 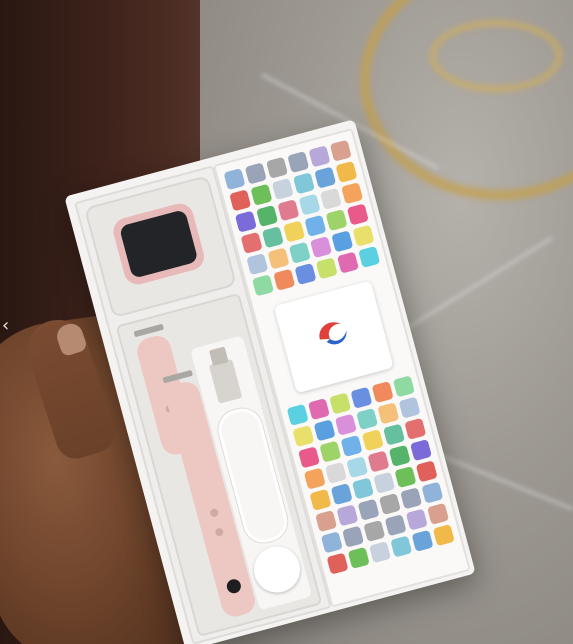 What do you see at coordinates (9, 326) in the screenshot?
I see `chevron-left-icon: ‹` at bounding box center [9, 326].